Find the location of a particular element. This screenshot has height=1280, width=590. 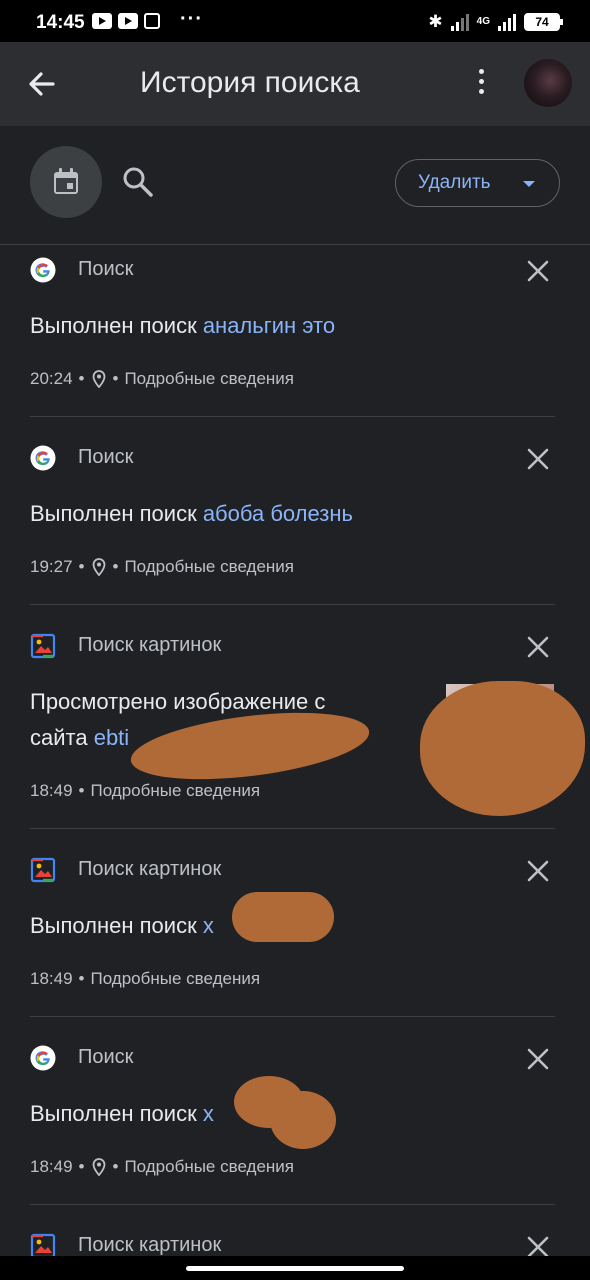

app-bar: История поиска is located at coordinates (295, 84).